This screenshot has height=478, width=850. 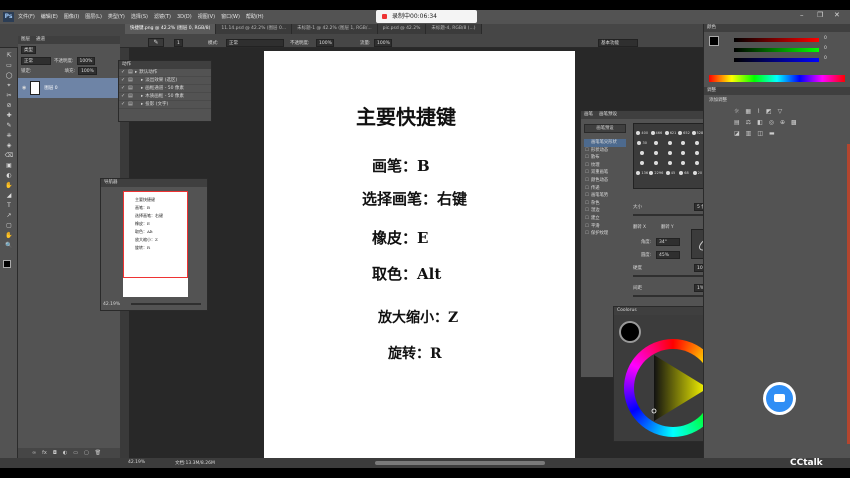 I want to click on mode-select: 正常, so click(x=255, y=43).